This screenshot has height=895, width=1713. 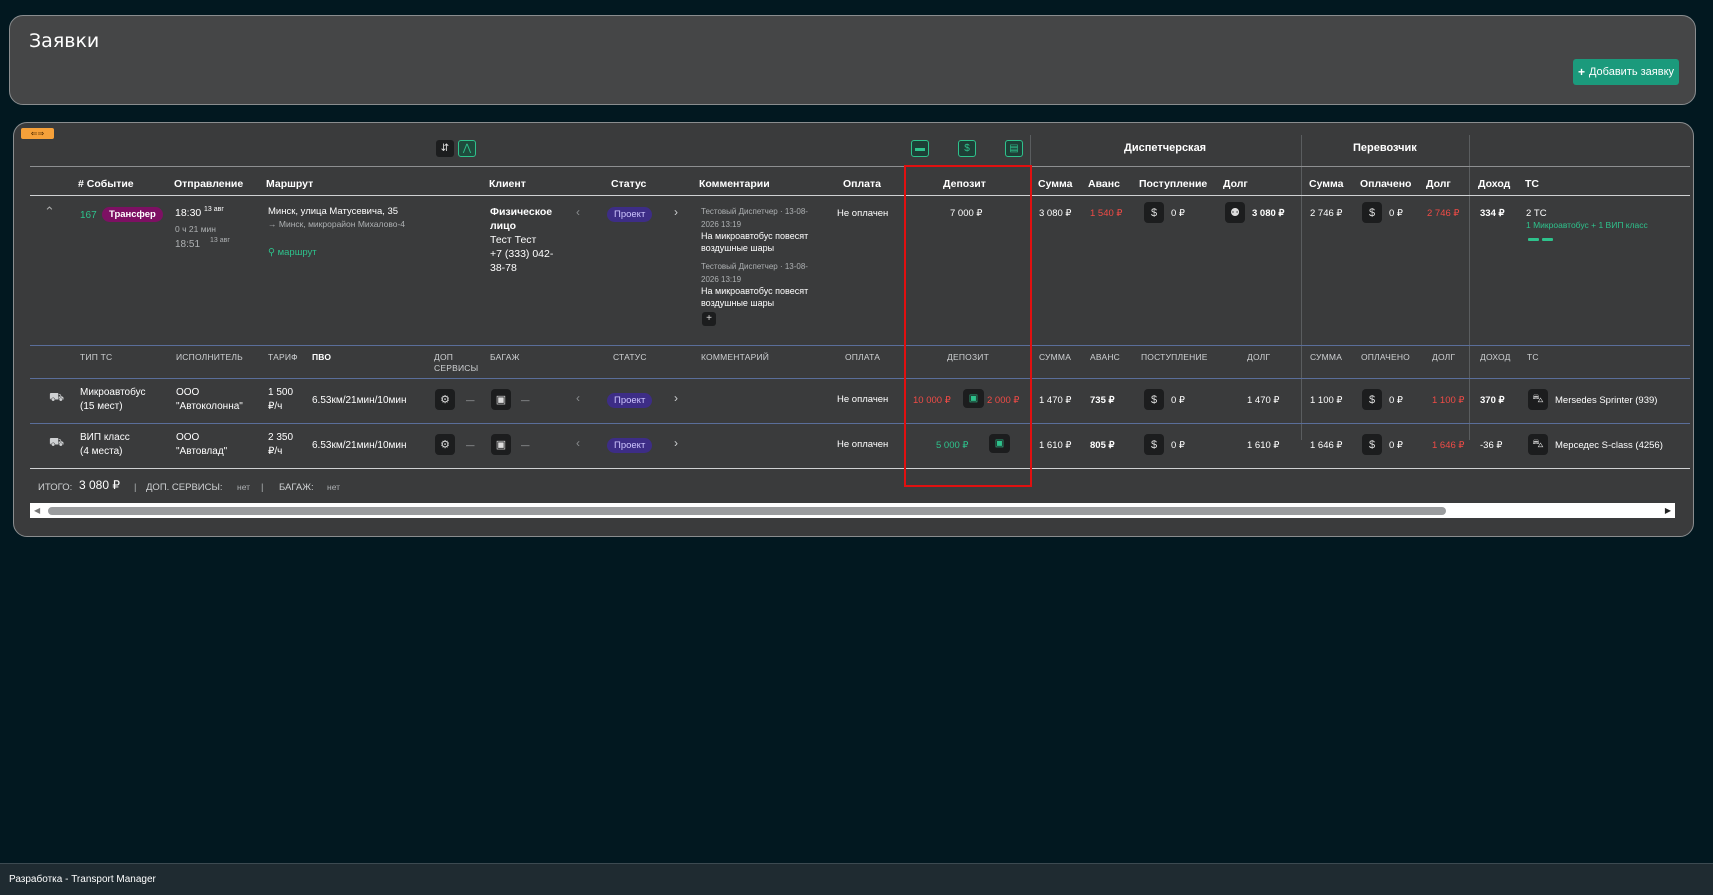 I want to click on subcol-extra-2: СЕРВИСЫ, so click(x=456, y=368).